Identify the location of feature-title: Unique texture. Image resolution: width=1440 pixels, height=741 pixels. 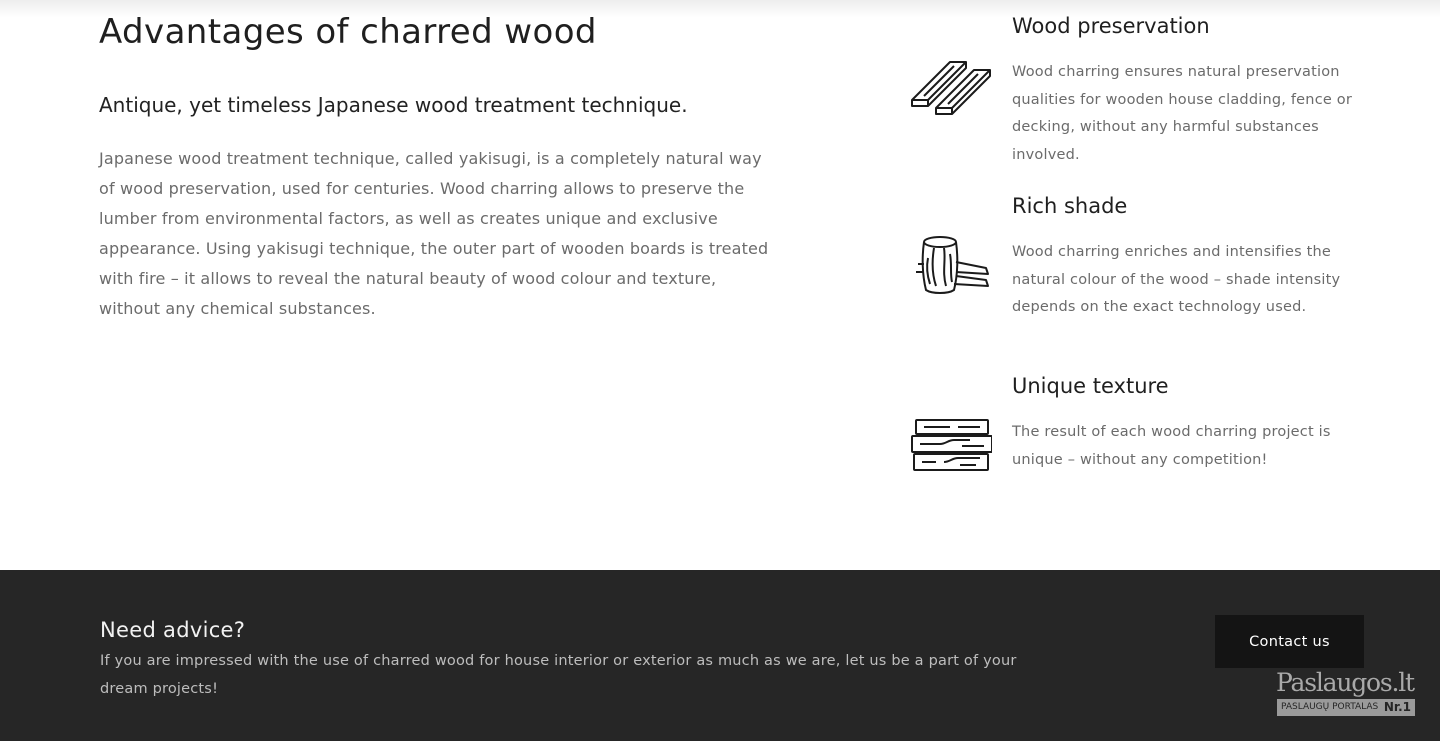
(1090, 386).